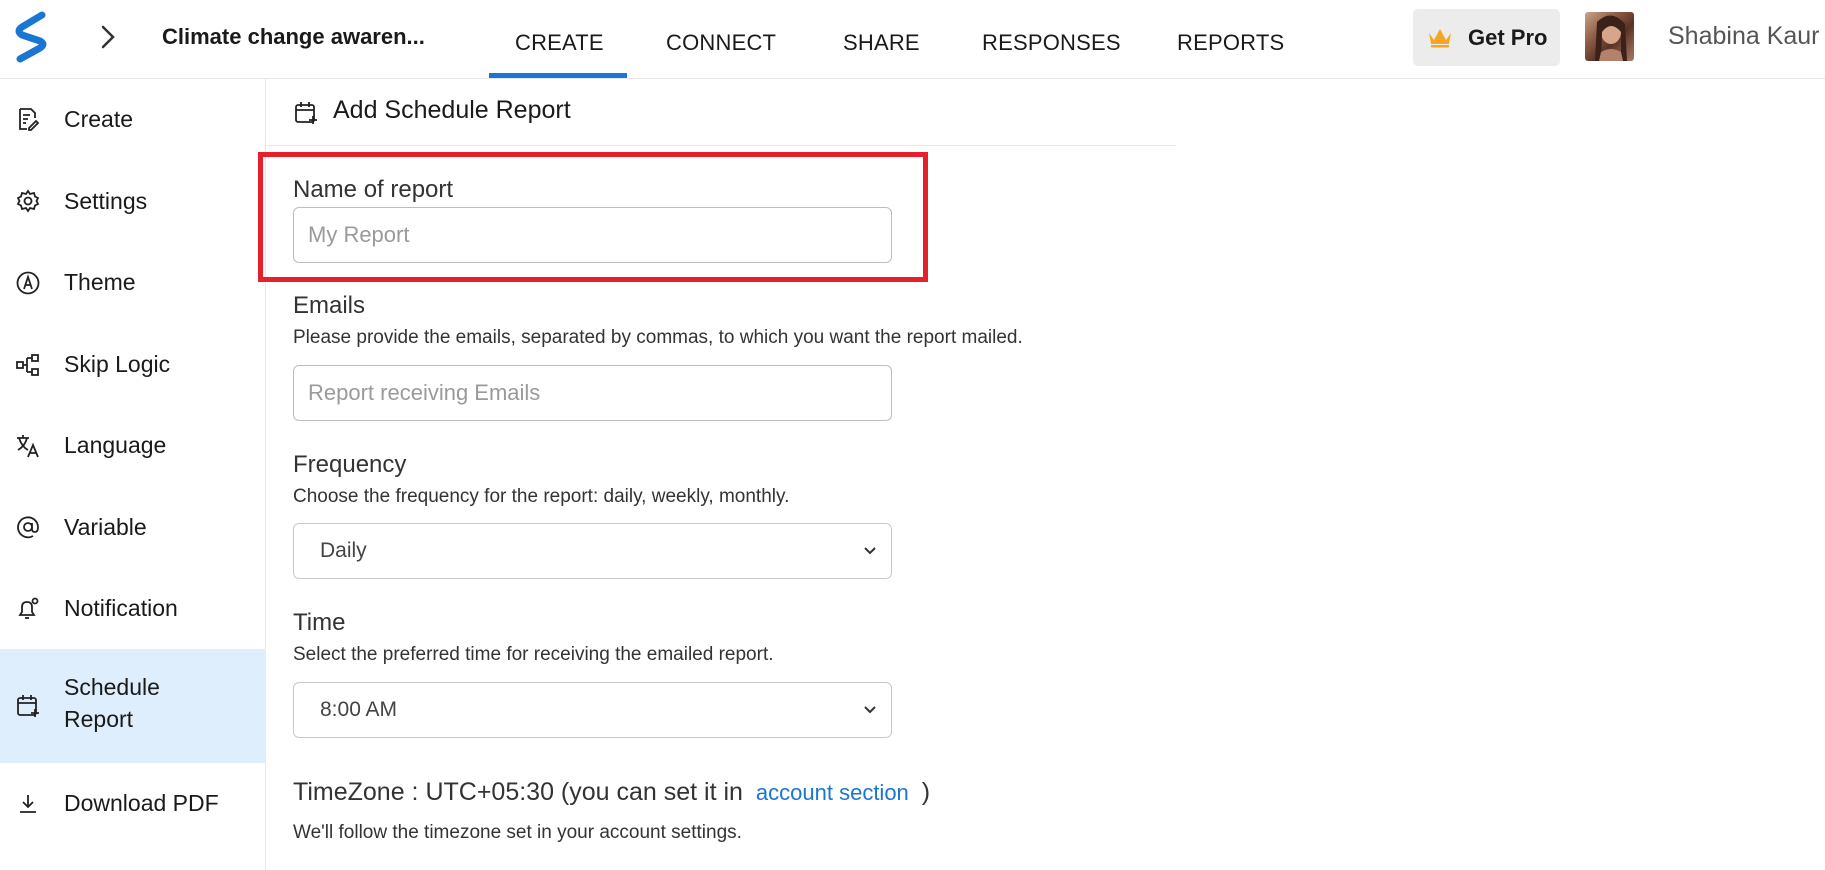 The image size is (1825, 870). I want to click on timezone-suffix: ), so click(926, 792).